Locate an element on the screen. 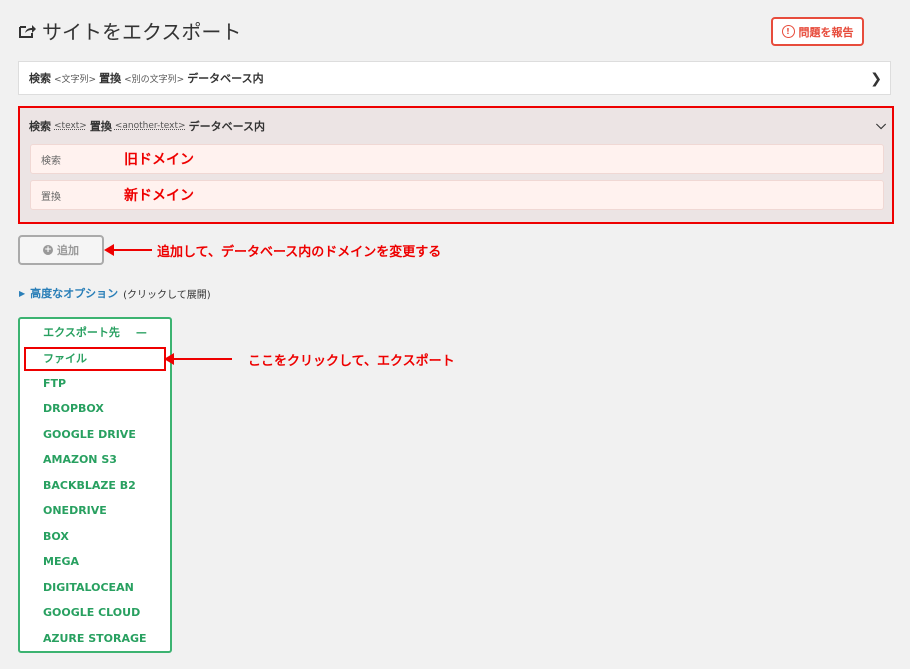 The height and width of the screenshot is (669, 910). export-header: エクスポート先 — is located at coordinates (95, 332).